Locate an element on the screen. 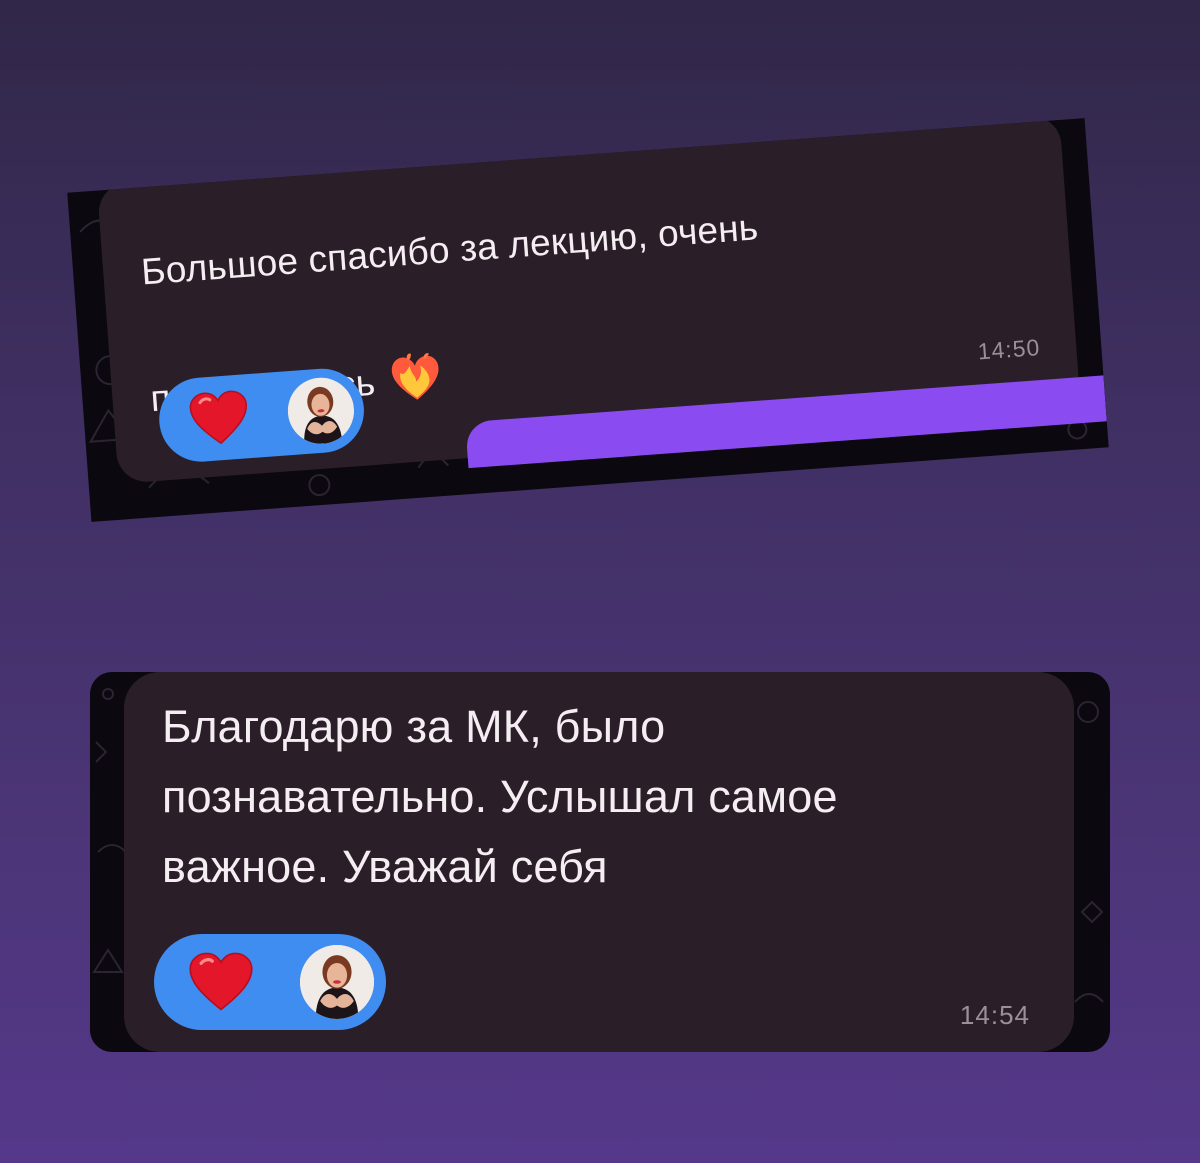 Image resolution: width=1200 pixels, height=1163 pixels. message-time: 14:50 is located at coordinates (1009, 349).